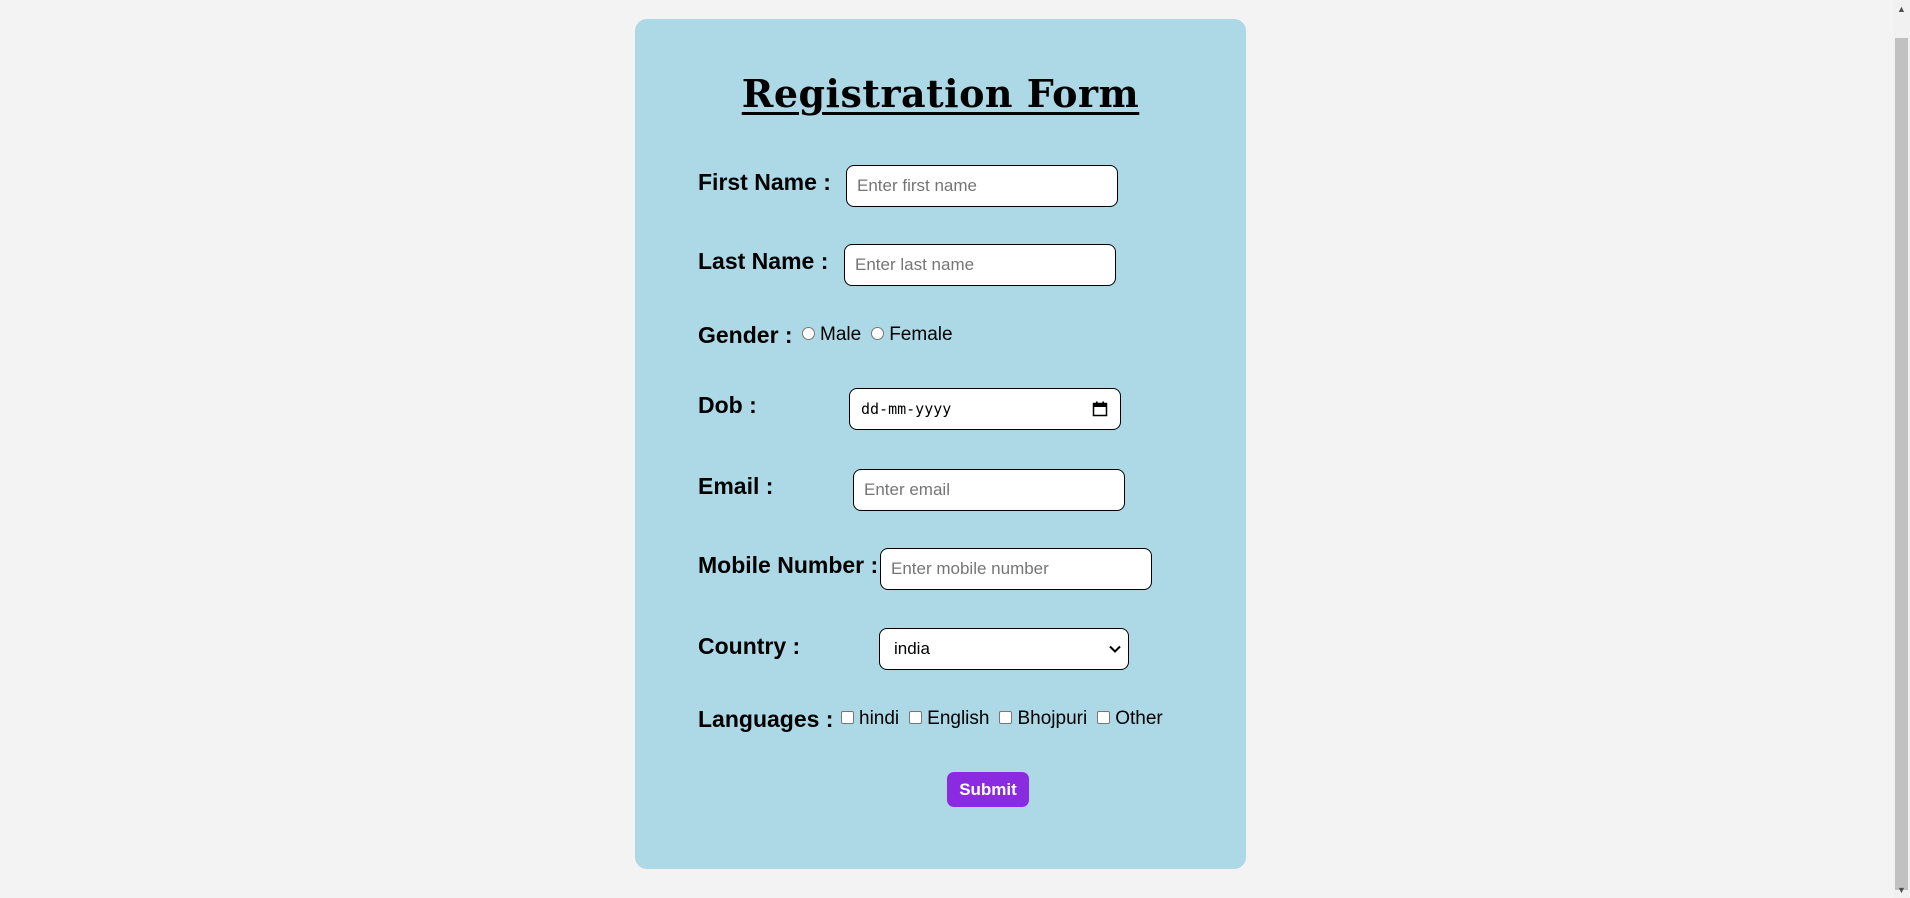 The image size is (1910, 898). I want to click on last-name-input, so click(980, 265).